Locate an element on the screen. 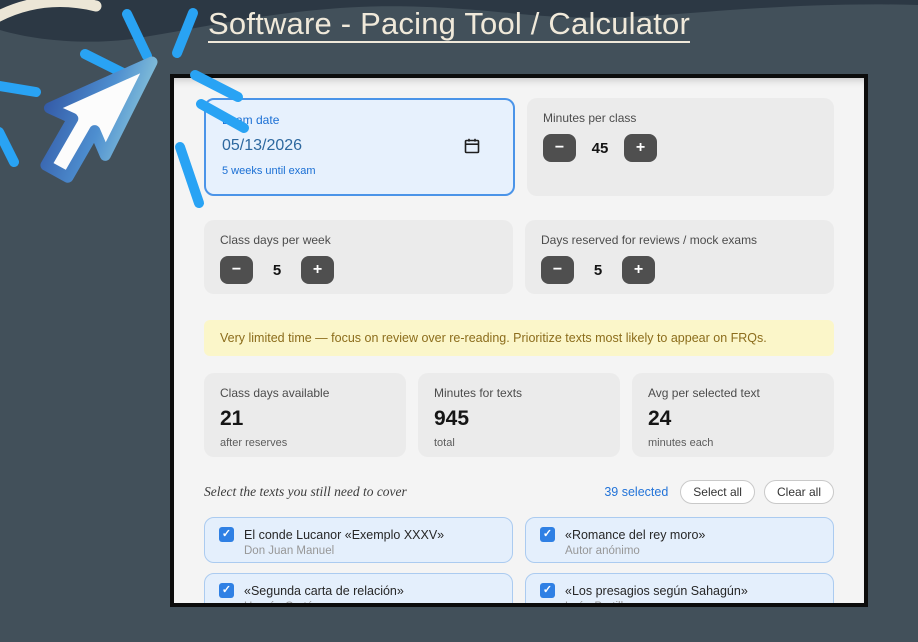  text-author: León-Portilla is located at coordinates (597, 604).